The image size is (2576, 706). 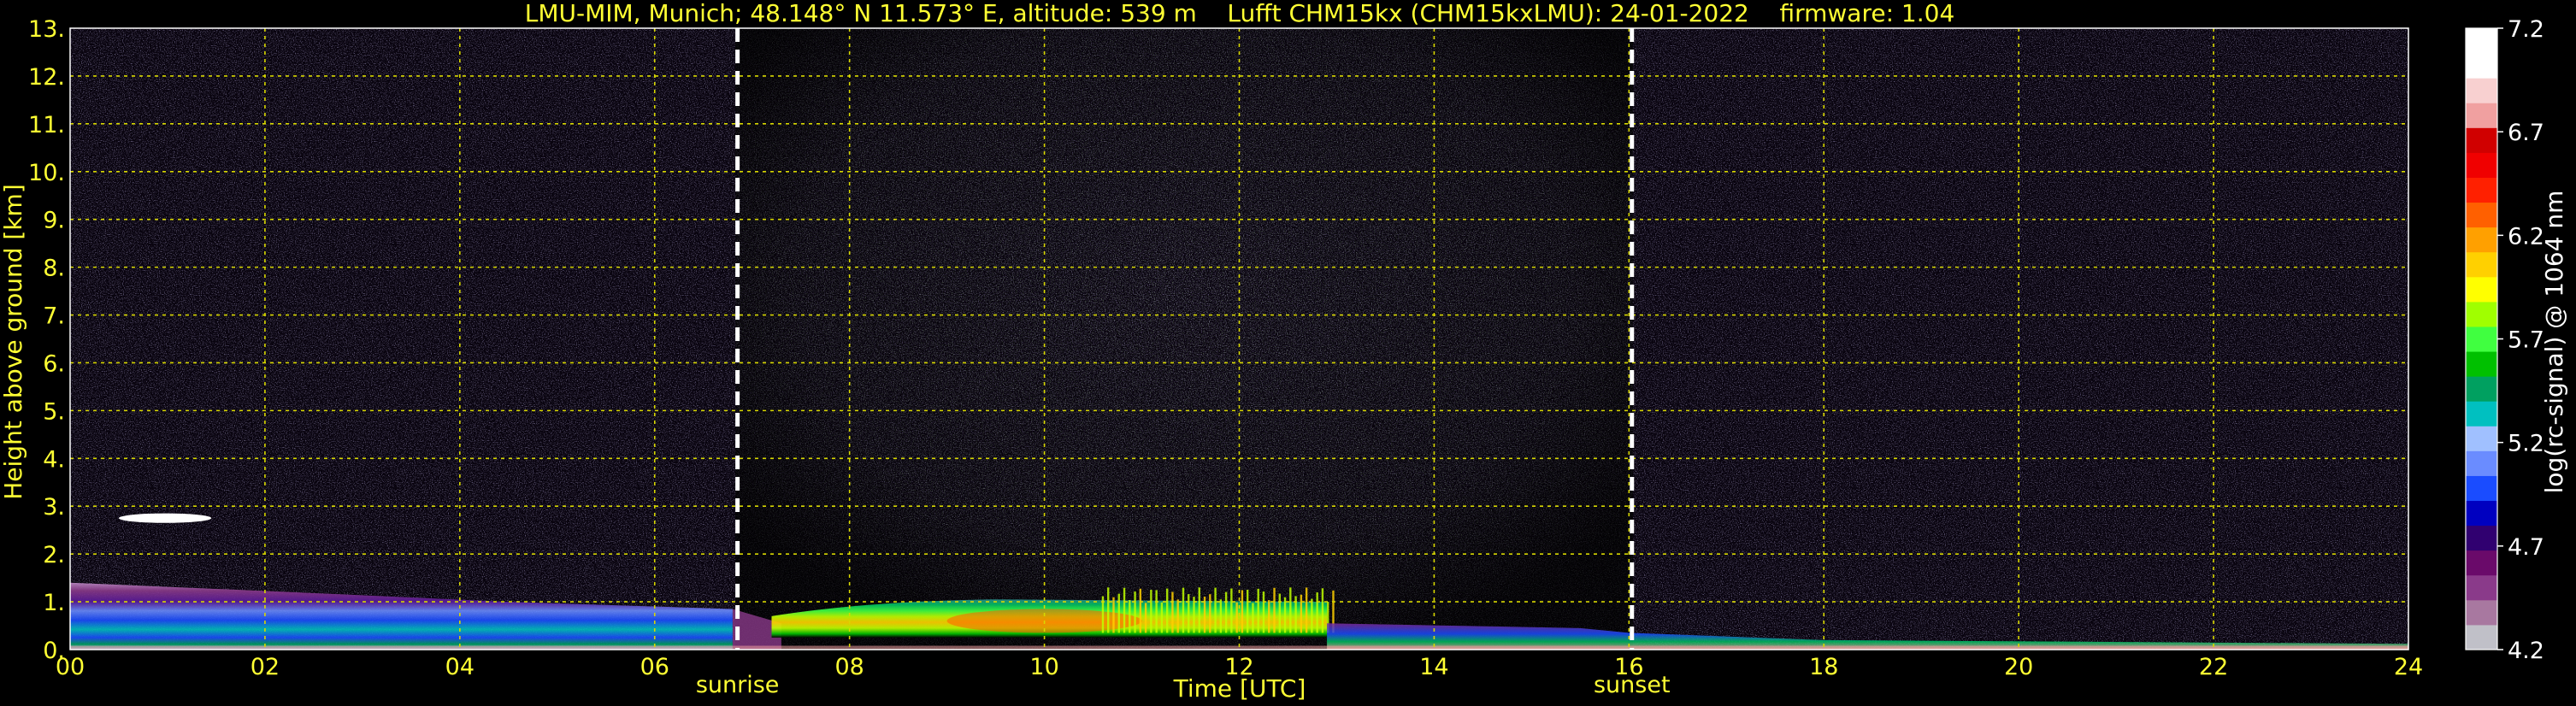 I want to click on colorbar-tick-label: 6.2, so click(x=2526, y=236).